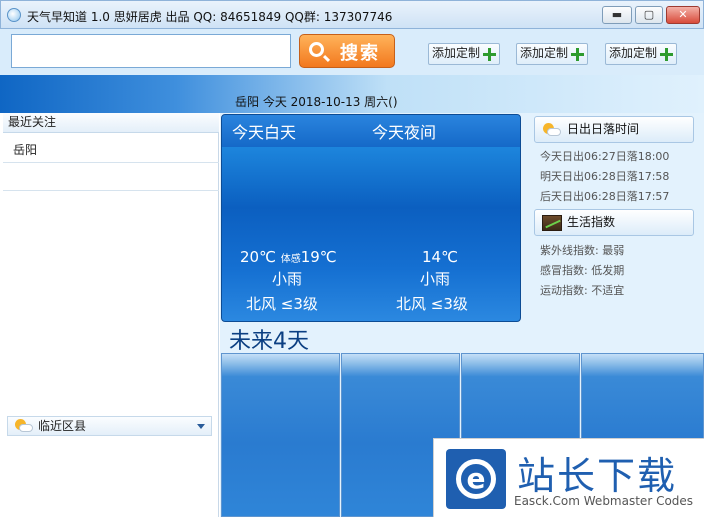  I want to click on logo-letter: e, so click(476, 478).